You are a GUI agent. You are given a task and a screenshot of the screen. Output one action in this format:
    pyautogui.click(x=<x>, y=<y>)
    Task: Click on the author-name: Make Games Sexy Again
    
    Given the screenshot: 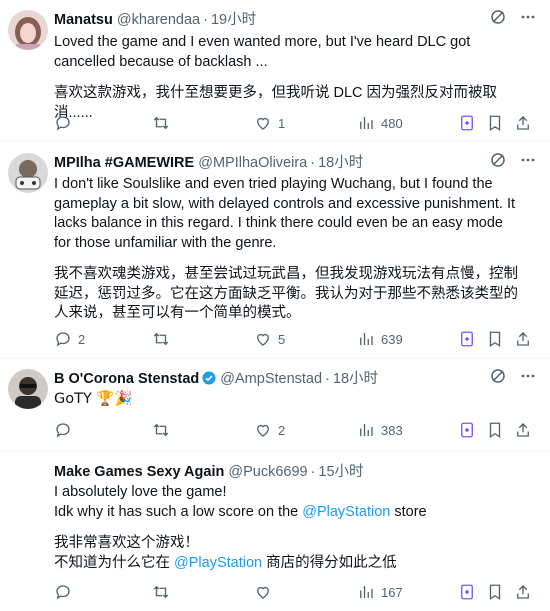 What is the action you would take?
    pyautogui.click(x=139, y=472)
    